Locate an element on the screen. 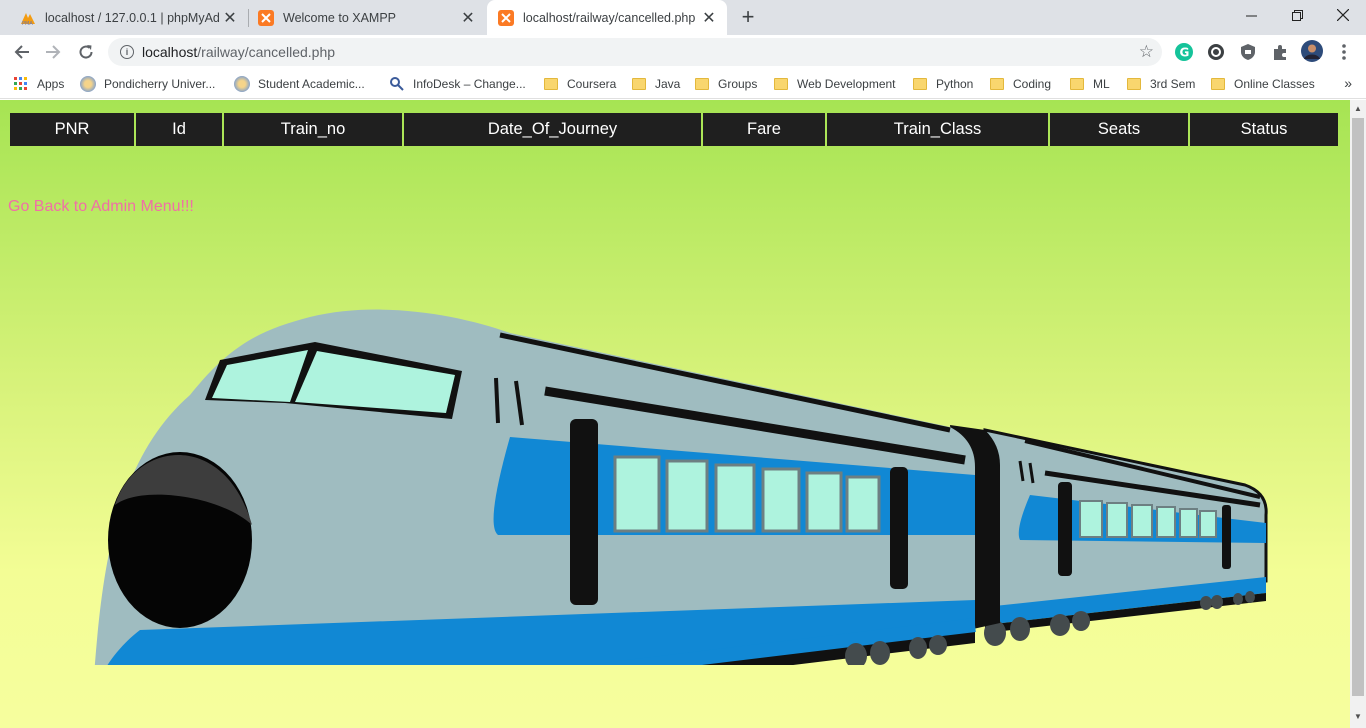 Image resolution: width=1366 pixels, height=728 pixels. address-bar: i localhost/railway/cancelled.php ☆ is located at coordinates (635, 52).